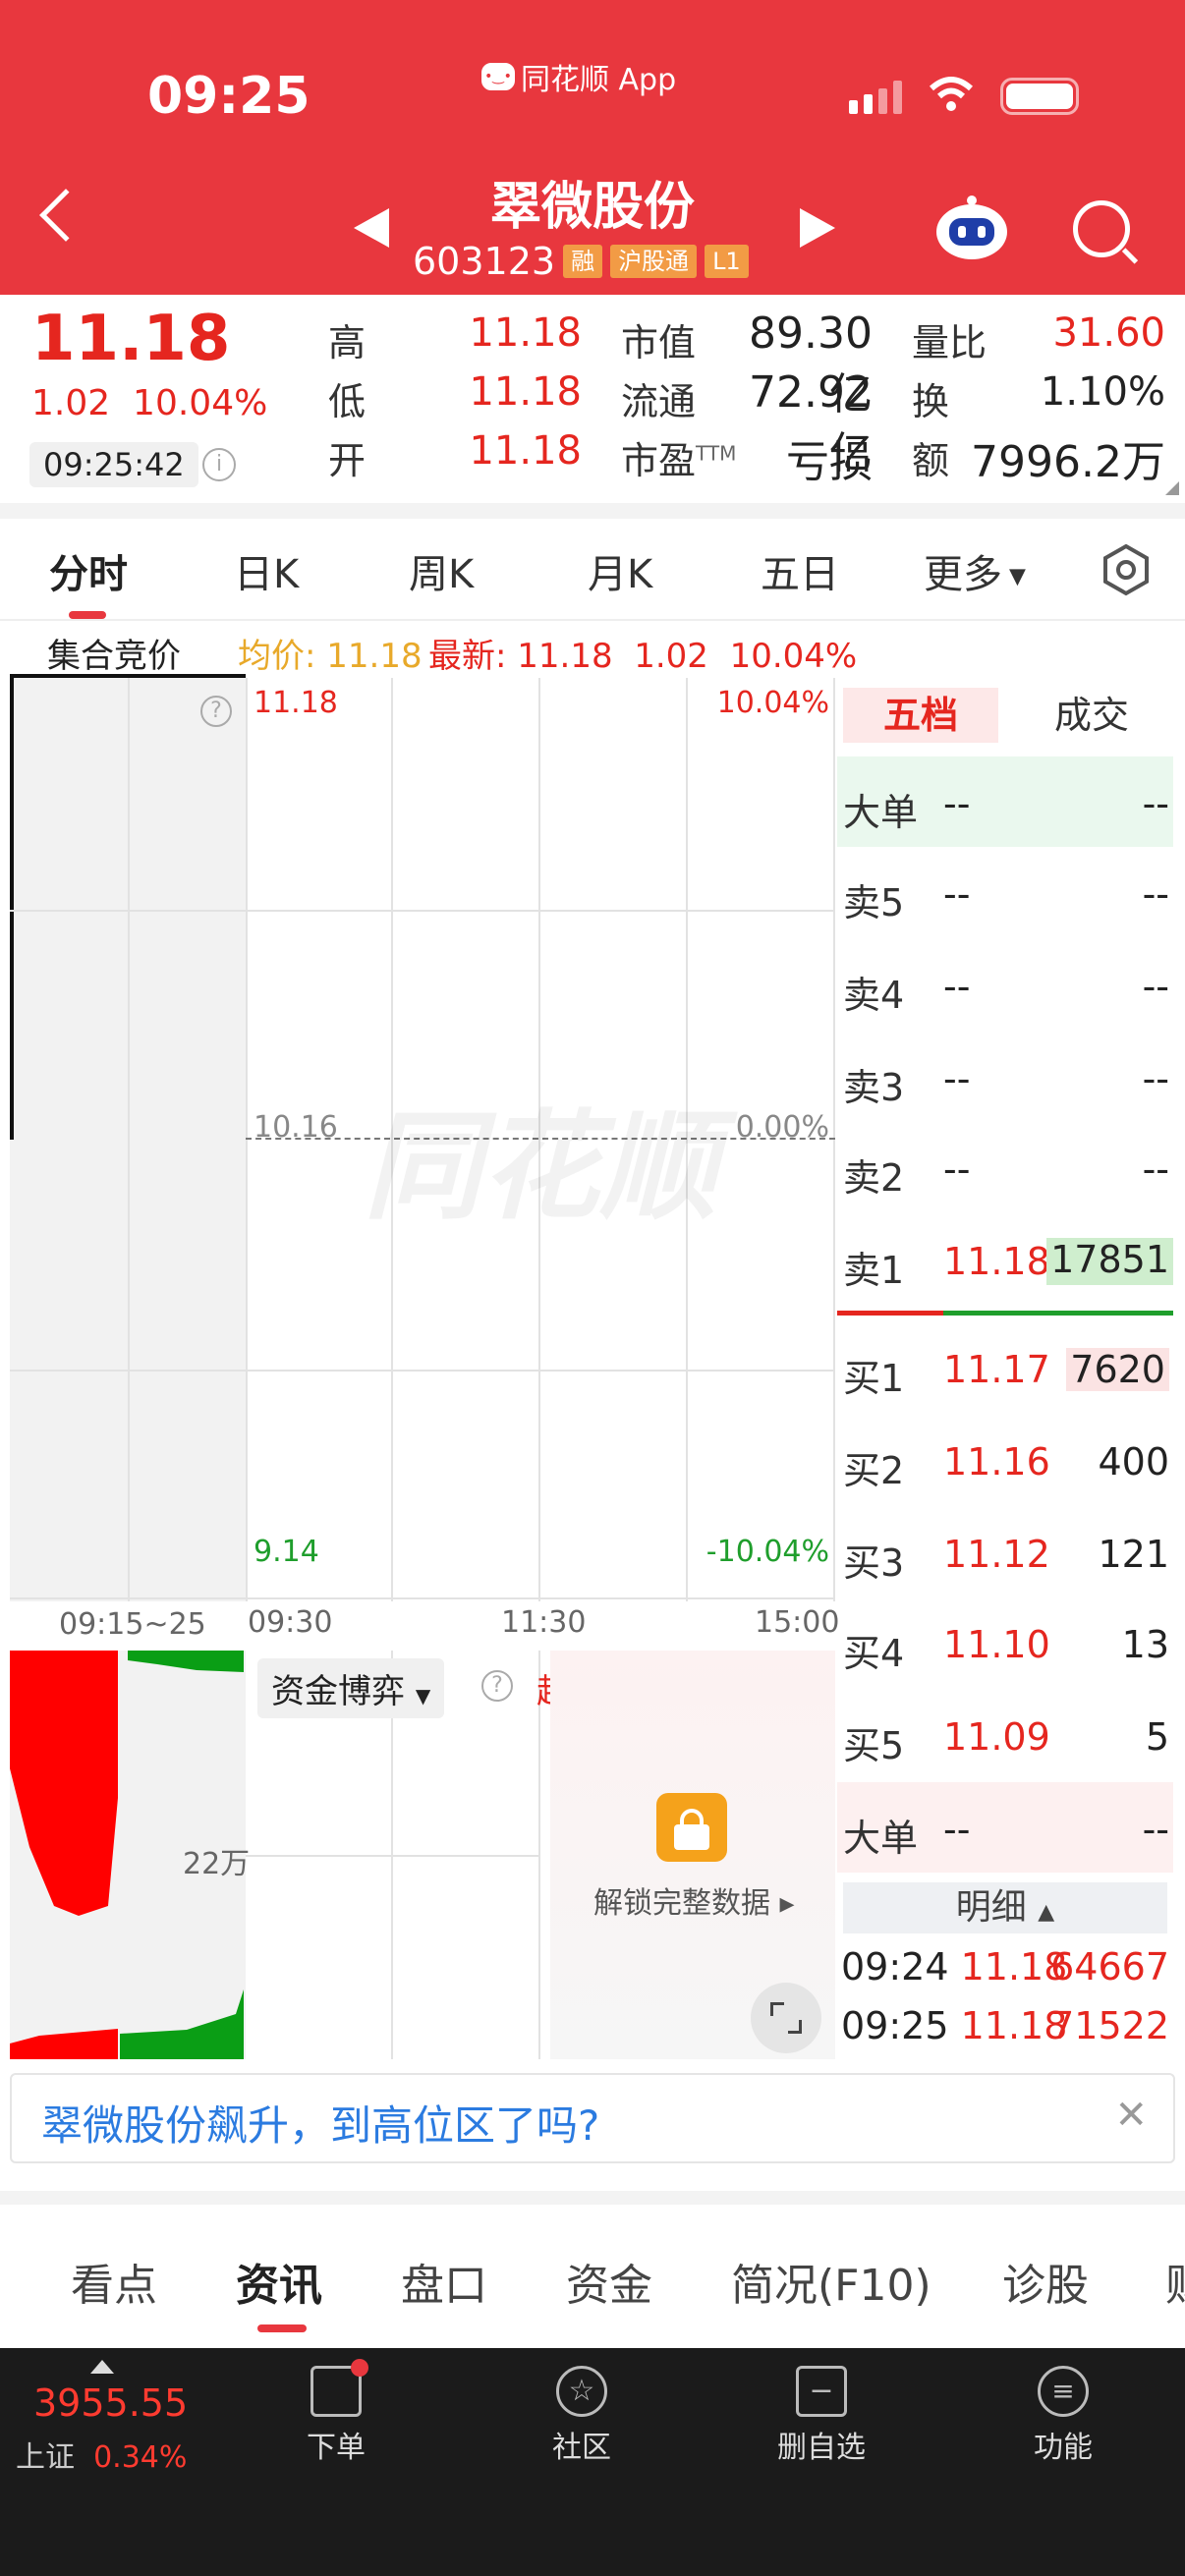 The height and width of the screenshot is (2576, 1185). Describe the element at coordinates (89, 570) in the screenshot. I see `tab-intraday: 分时` at that location.